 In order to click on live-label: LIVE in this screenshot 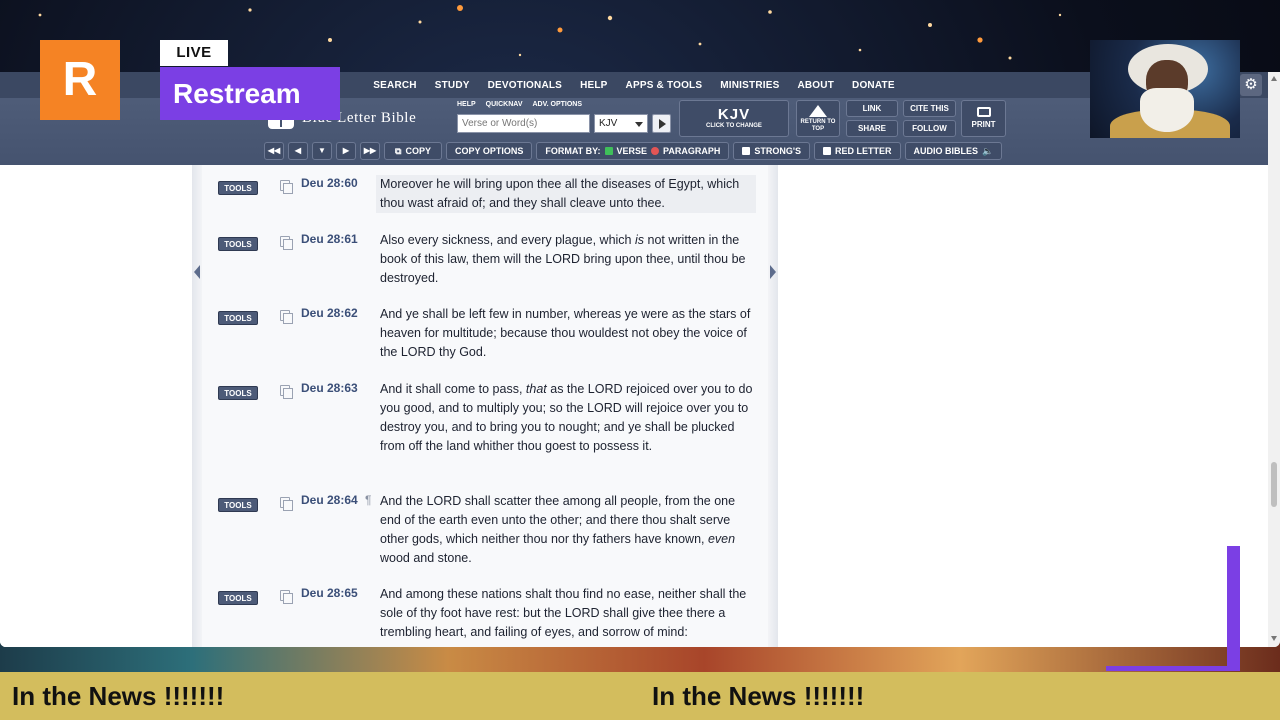, I will do `click(194, 53)`.